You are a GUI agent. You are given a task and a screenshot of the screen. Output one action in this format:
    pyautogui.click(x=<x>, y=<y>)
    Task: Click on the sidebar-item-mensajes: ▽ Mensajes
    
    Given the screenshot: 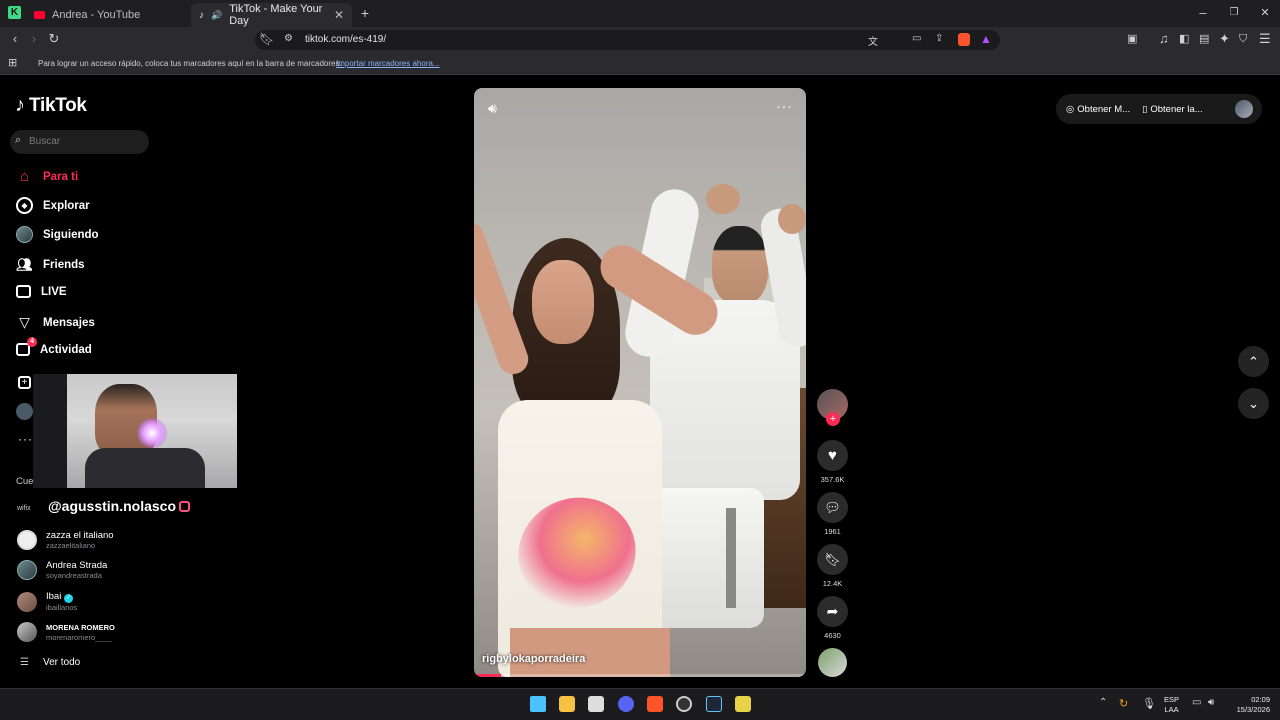 What is the action you would take?
    pyautogui.click(x=55, y=322)
    